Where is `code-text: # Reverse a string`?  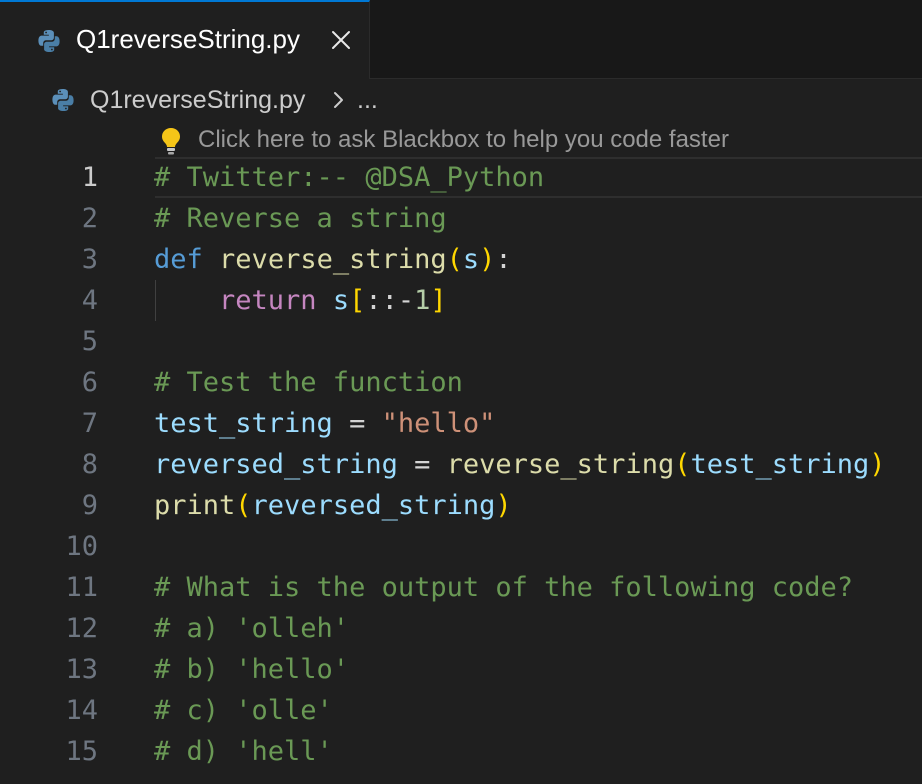 code-text: # Reverse a string is located at coordinates (300, 218).